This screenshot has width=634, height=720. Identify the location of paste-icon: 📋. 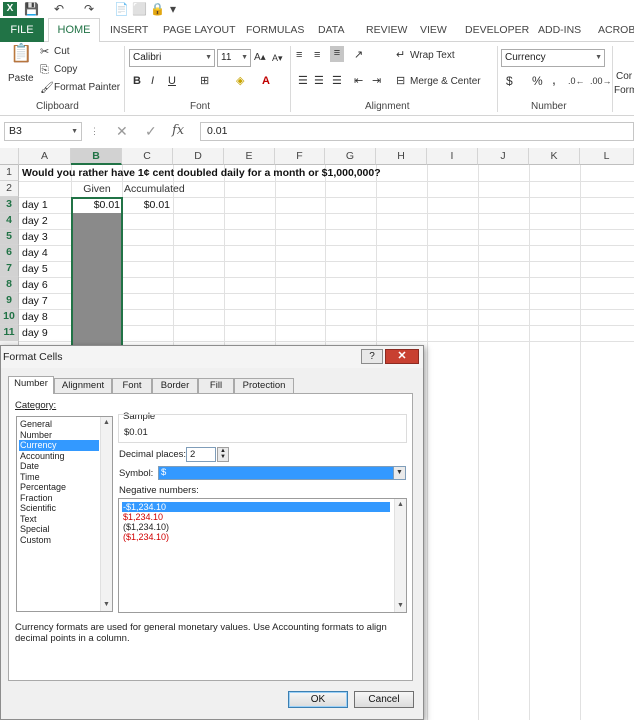
(21, 56).